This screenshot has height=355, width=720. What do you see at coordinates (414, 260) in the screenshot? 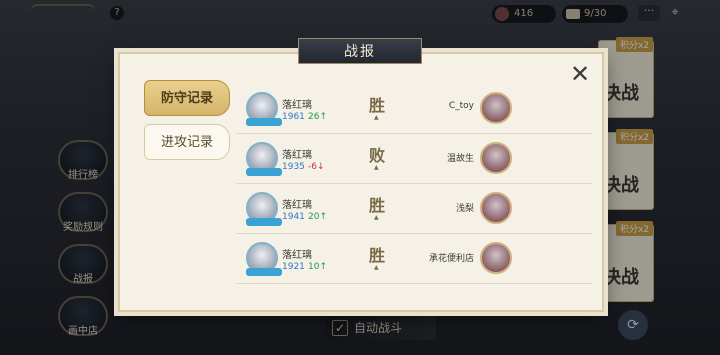
I see `battle-row: 落红璃 1921 10↑ 胜 ▲ 承花便利店` at bounding box center [414, 260].